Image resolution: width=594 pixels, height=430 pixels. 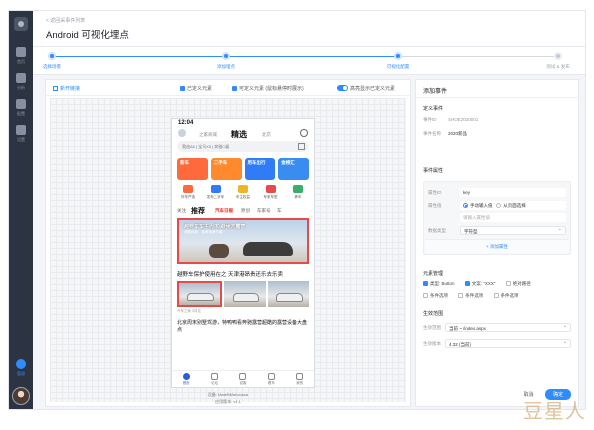 What do you see at coordinates (478, 56) in the screenshot?
I see `stepper-line-todo` at bounding box center [478, 56].